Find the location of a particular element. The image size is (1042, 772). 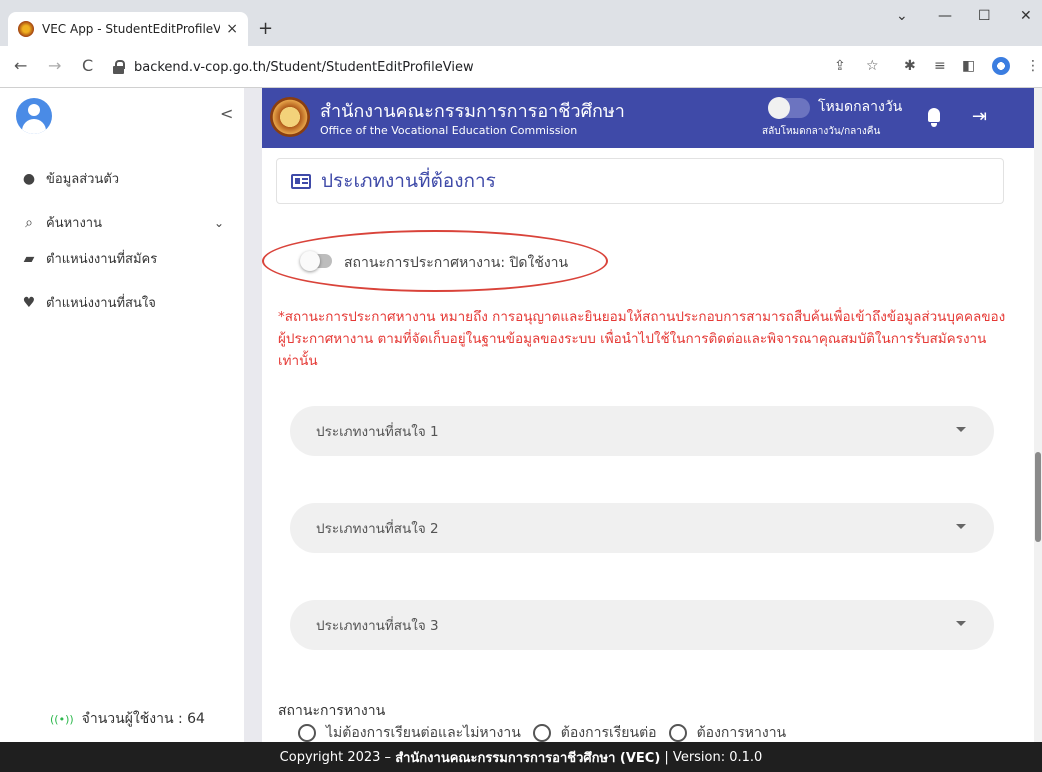

scrollbar-thumb is located at coordinates (1038, 497).